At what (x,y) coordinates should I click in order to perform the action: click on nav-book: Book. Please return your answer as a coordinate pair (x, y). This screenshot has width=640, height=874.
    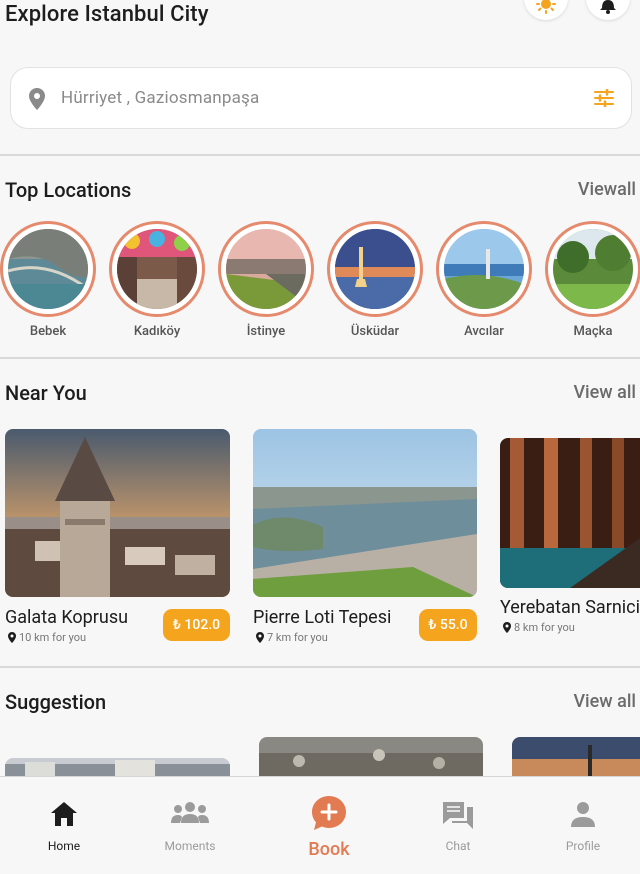
    Looking at the image, I should click on (329, 825).